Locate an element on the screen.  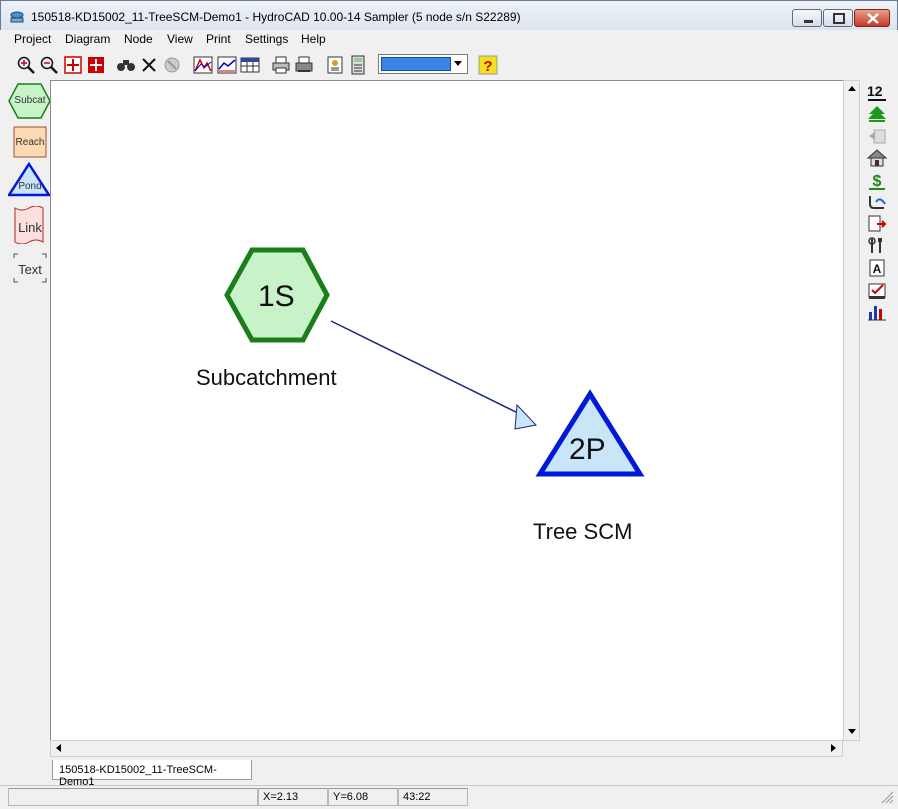
chart-button is located at coordinates (227, 65).